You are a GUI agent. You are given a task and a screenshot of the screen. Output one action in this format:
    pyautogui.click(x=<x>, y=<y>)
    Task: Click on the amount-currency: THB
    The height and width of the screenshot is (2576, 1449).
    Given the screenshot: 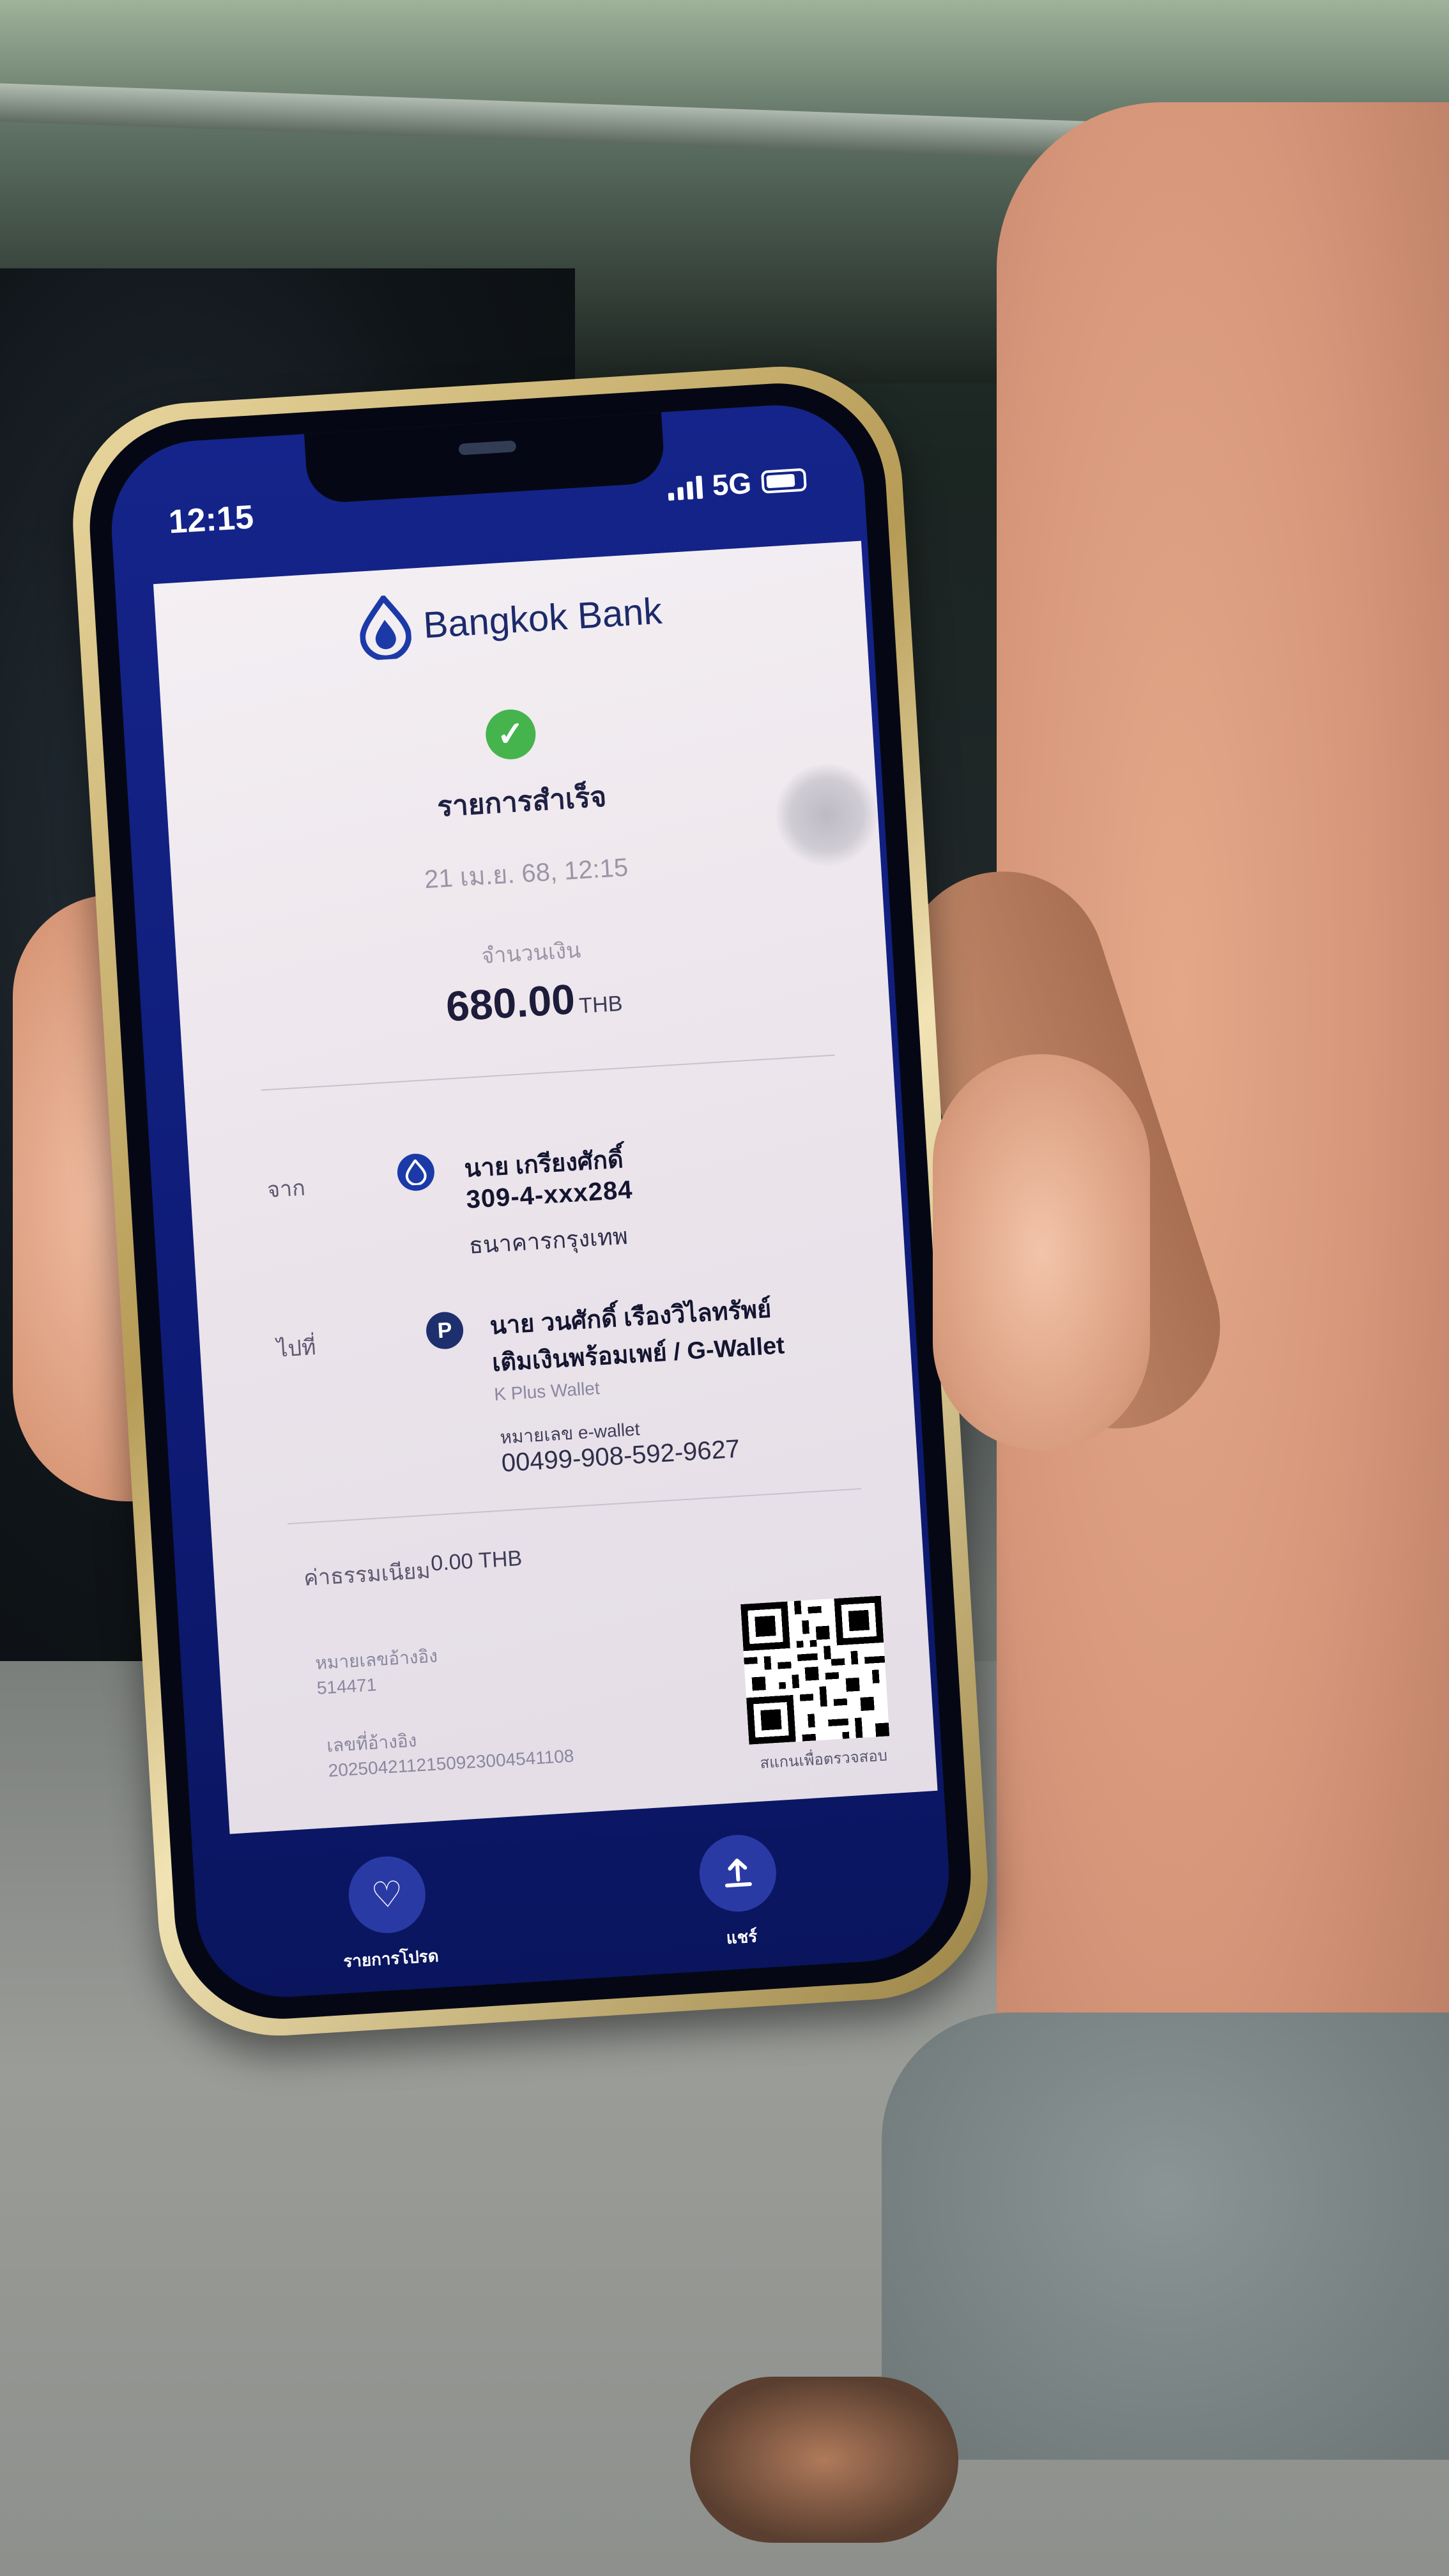 What is the action you would take?
    pyautogui.click(x=601, y=1004)
    